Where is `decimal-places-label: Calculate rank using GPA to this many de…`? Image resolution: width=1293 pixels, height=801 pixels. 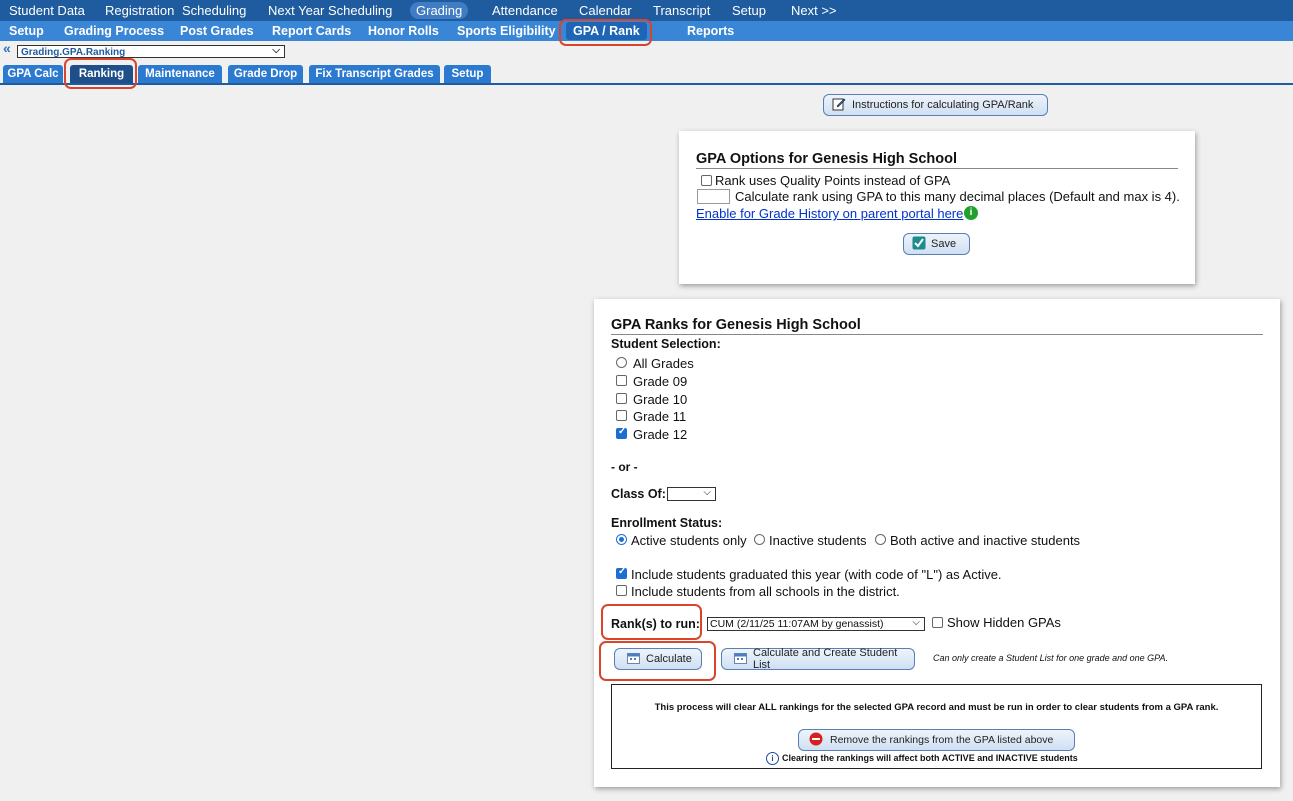 decimal-places-label: Calculate rank using GPA to this many de… is located at coordinates (957, 196).